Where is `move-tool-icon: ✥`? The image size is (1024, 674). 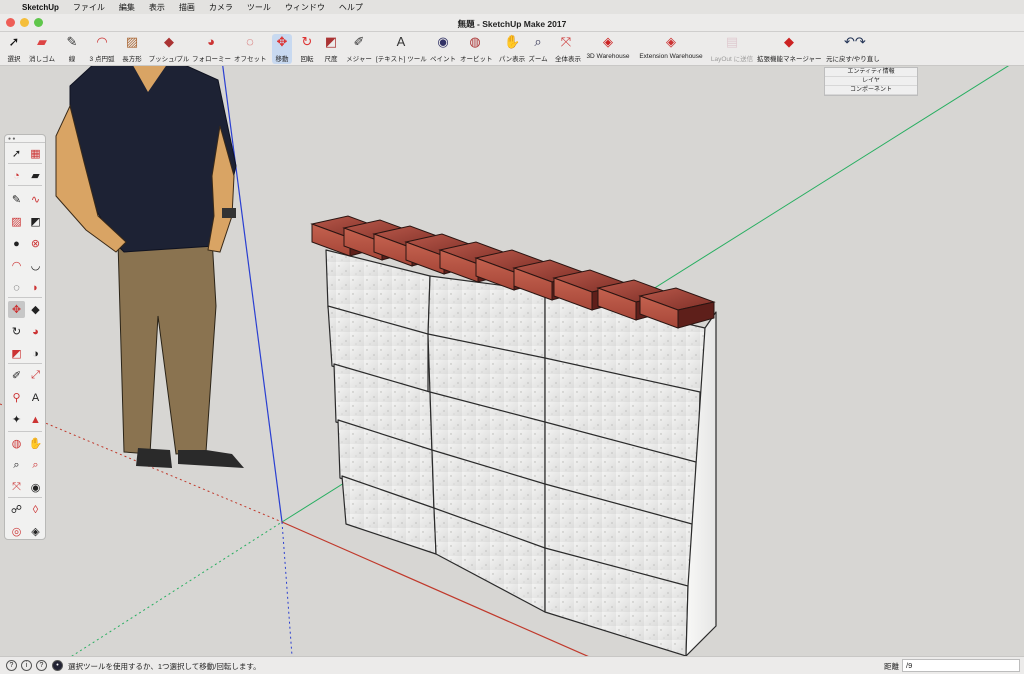 move-tool-icon: ✥ is located at coordinates (16, 309).